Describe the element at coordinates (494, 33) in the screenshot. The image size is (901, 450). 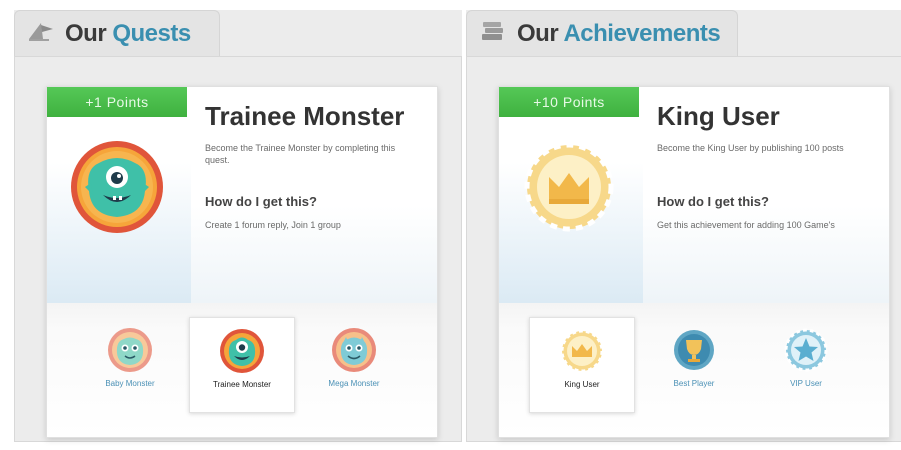
I see `trophy-stack-icon` at that location.